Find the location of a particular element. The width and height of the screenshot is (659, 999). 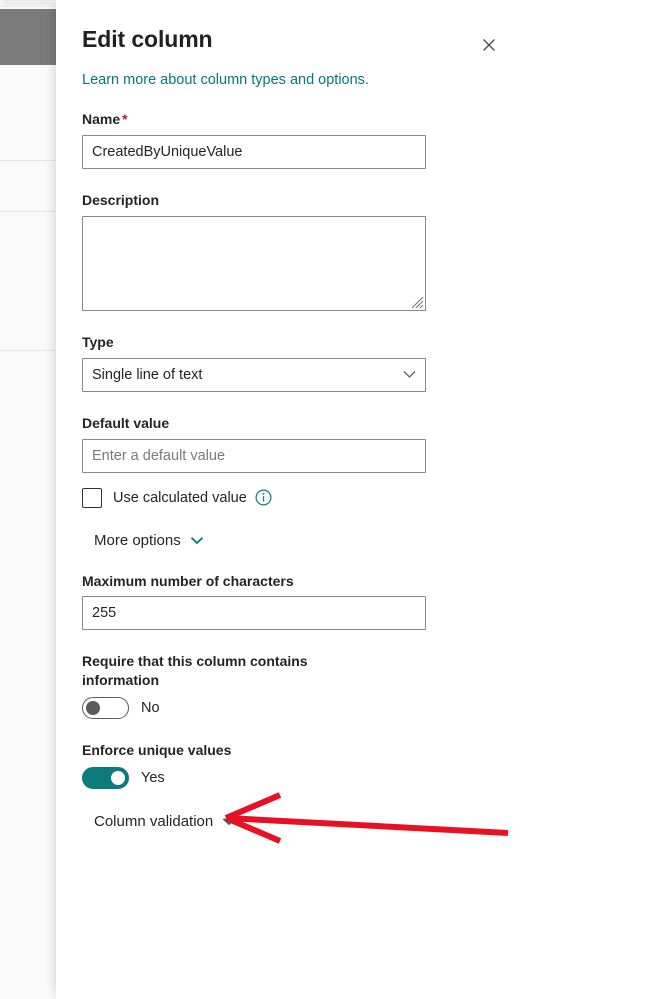

enforce-unique-values-row: Yes is located at coordinates (292, 778).